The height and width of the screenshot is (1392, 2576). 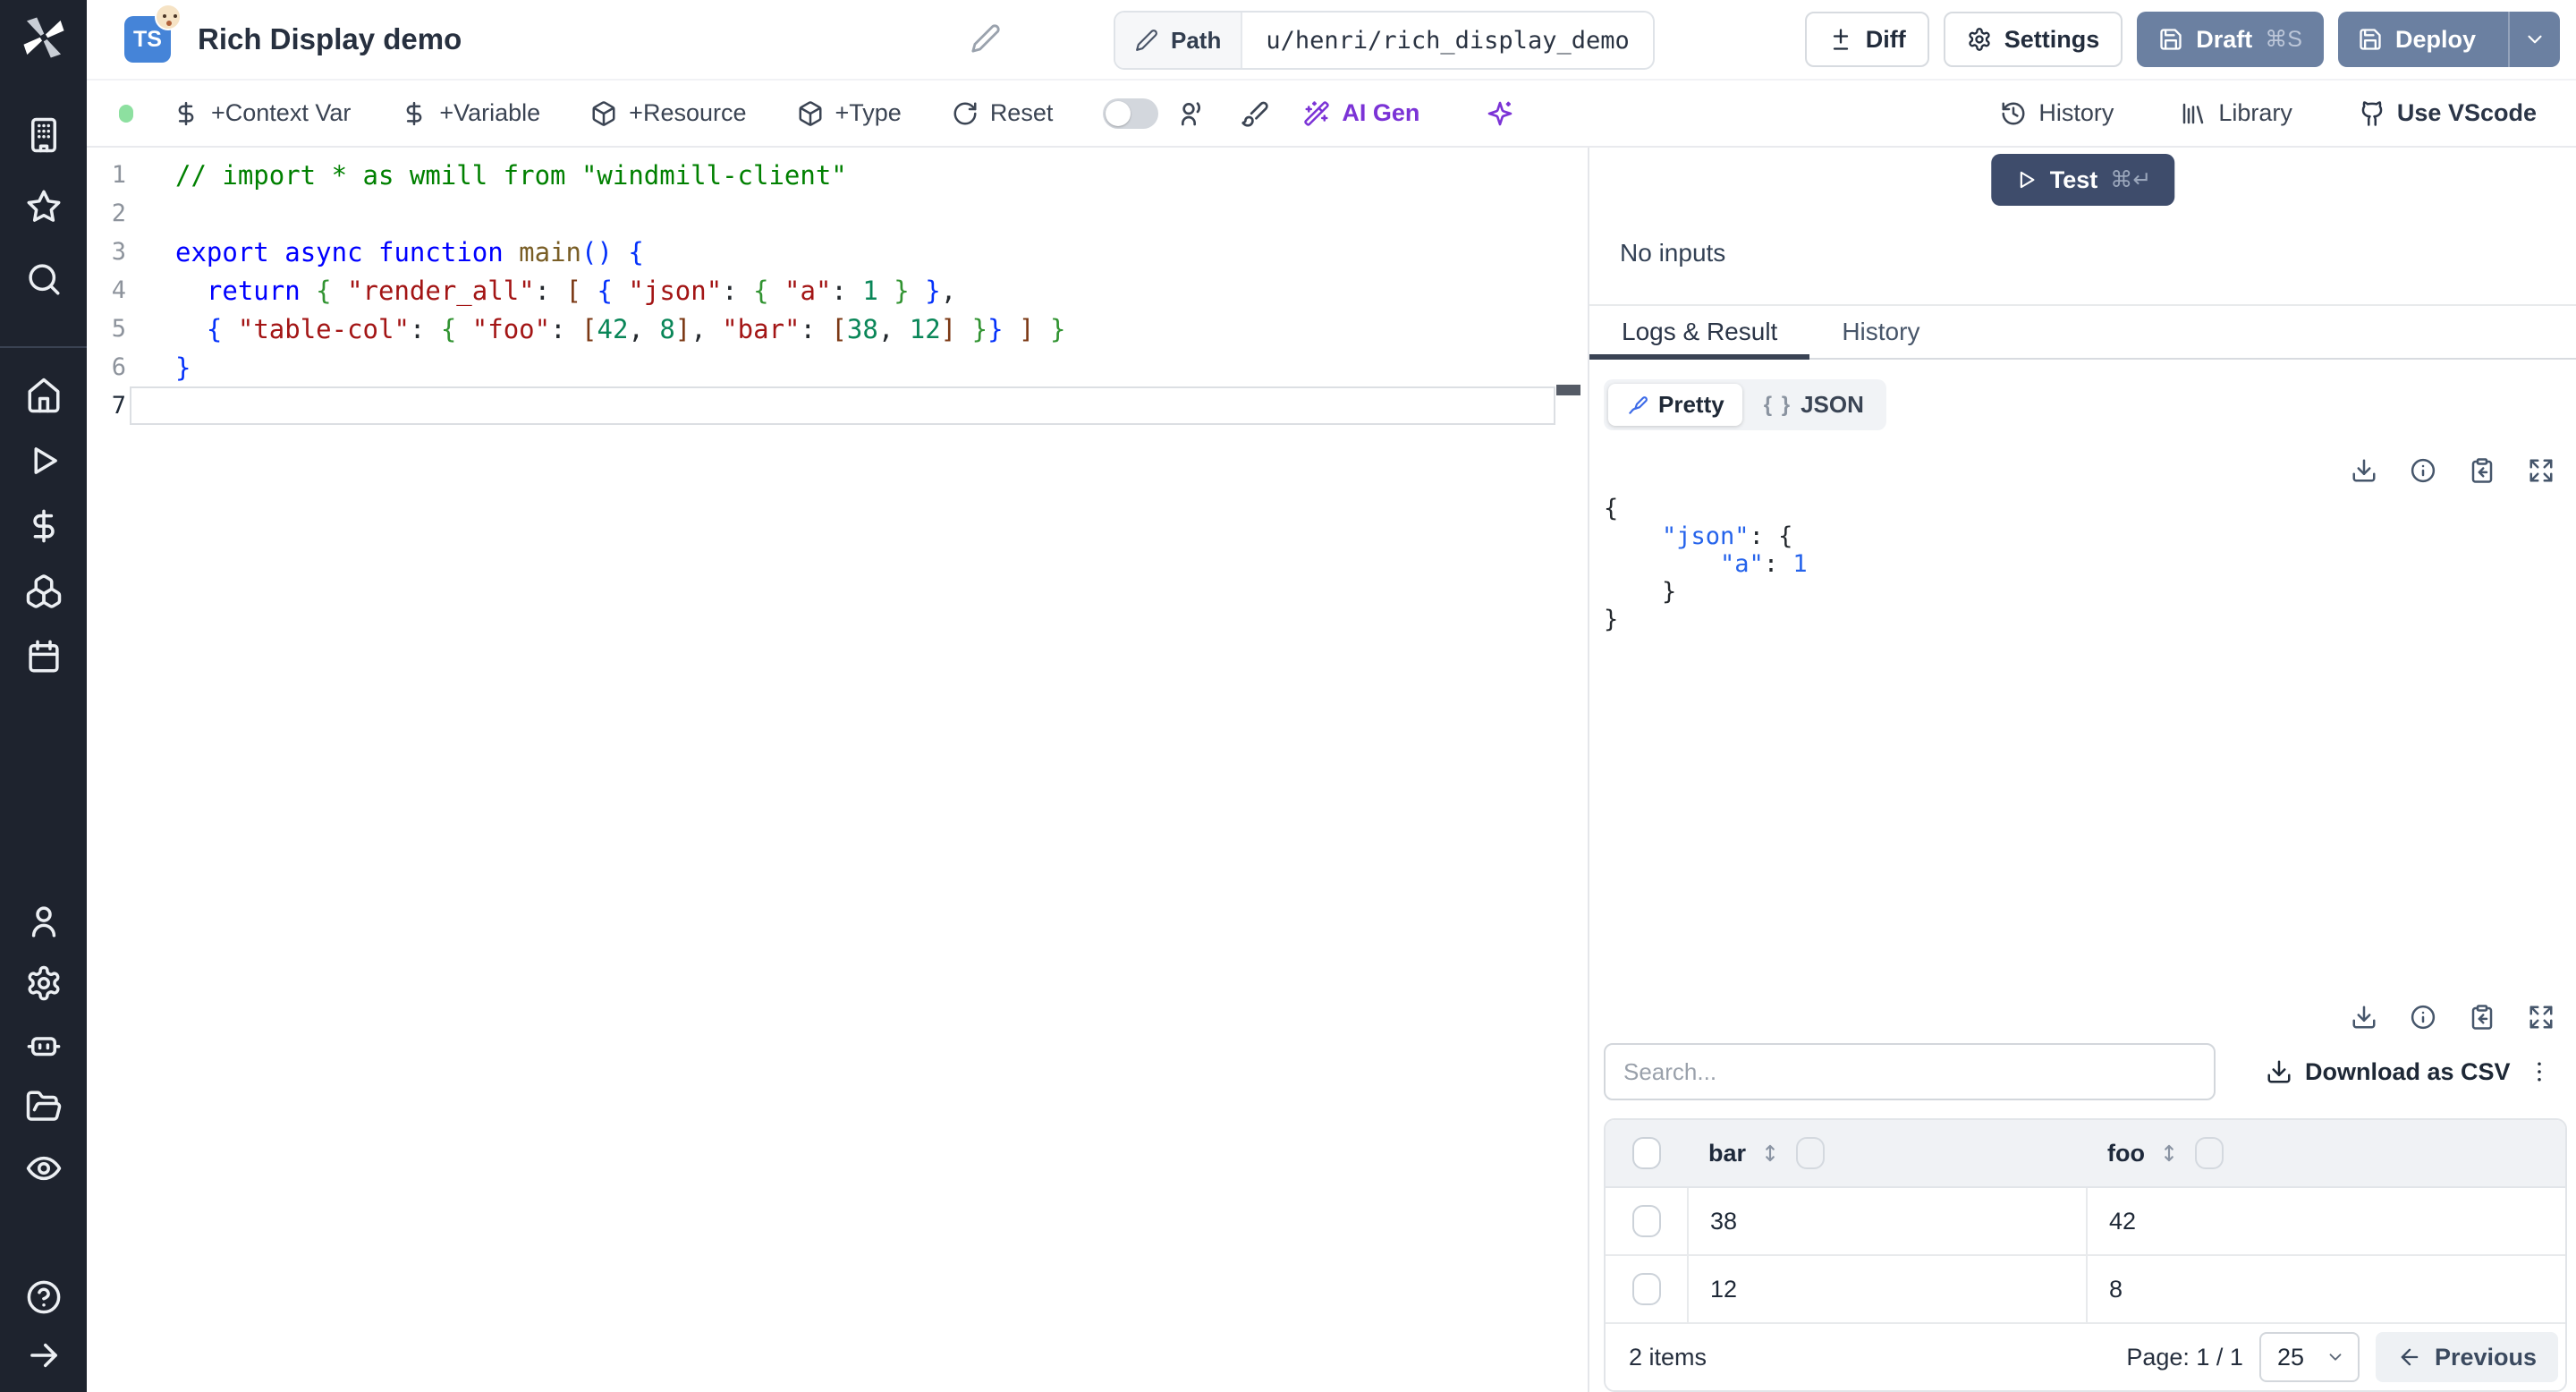 What do you see at coordinates (2448, 39) in the screenshot?
I see `deploy-button: Deploy` at bounding box center [2448, 39].